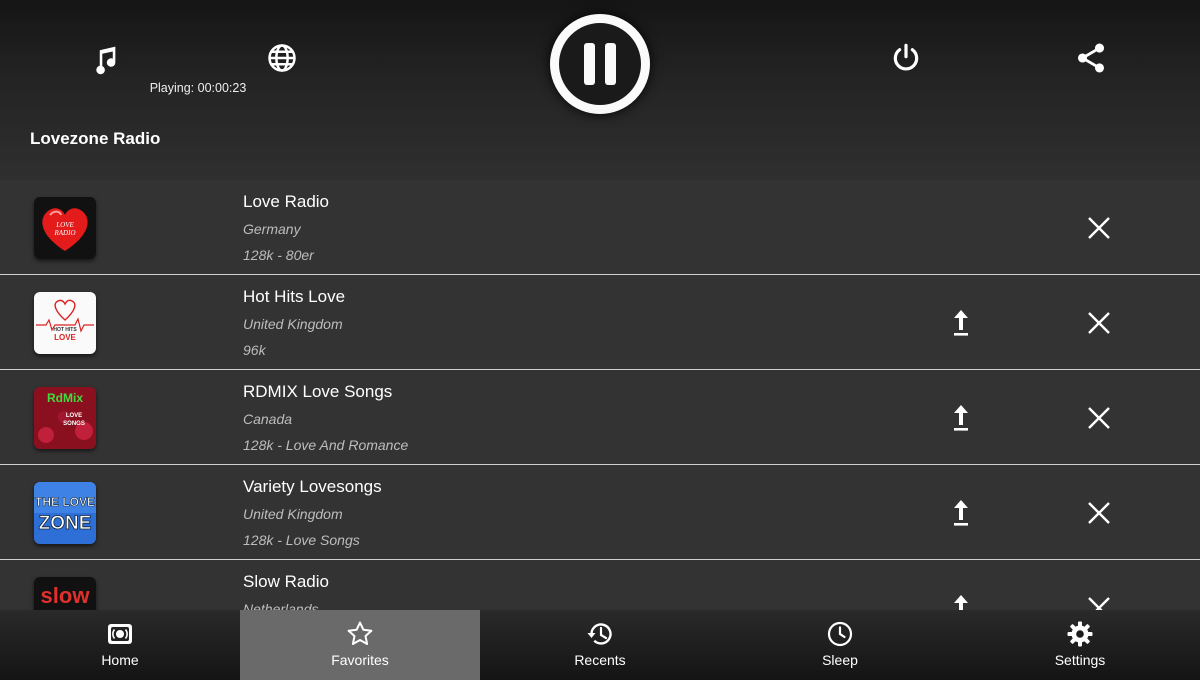 This screenshot has height=680, width=1200. Describe the element at coordinates (120, 660) in the screenshot. I see `nav-label: Home` at that location.